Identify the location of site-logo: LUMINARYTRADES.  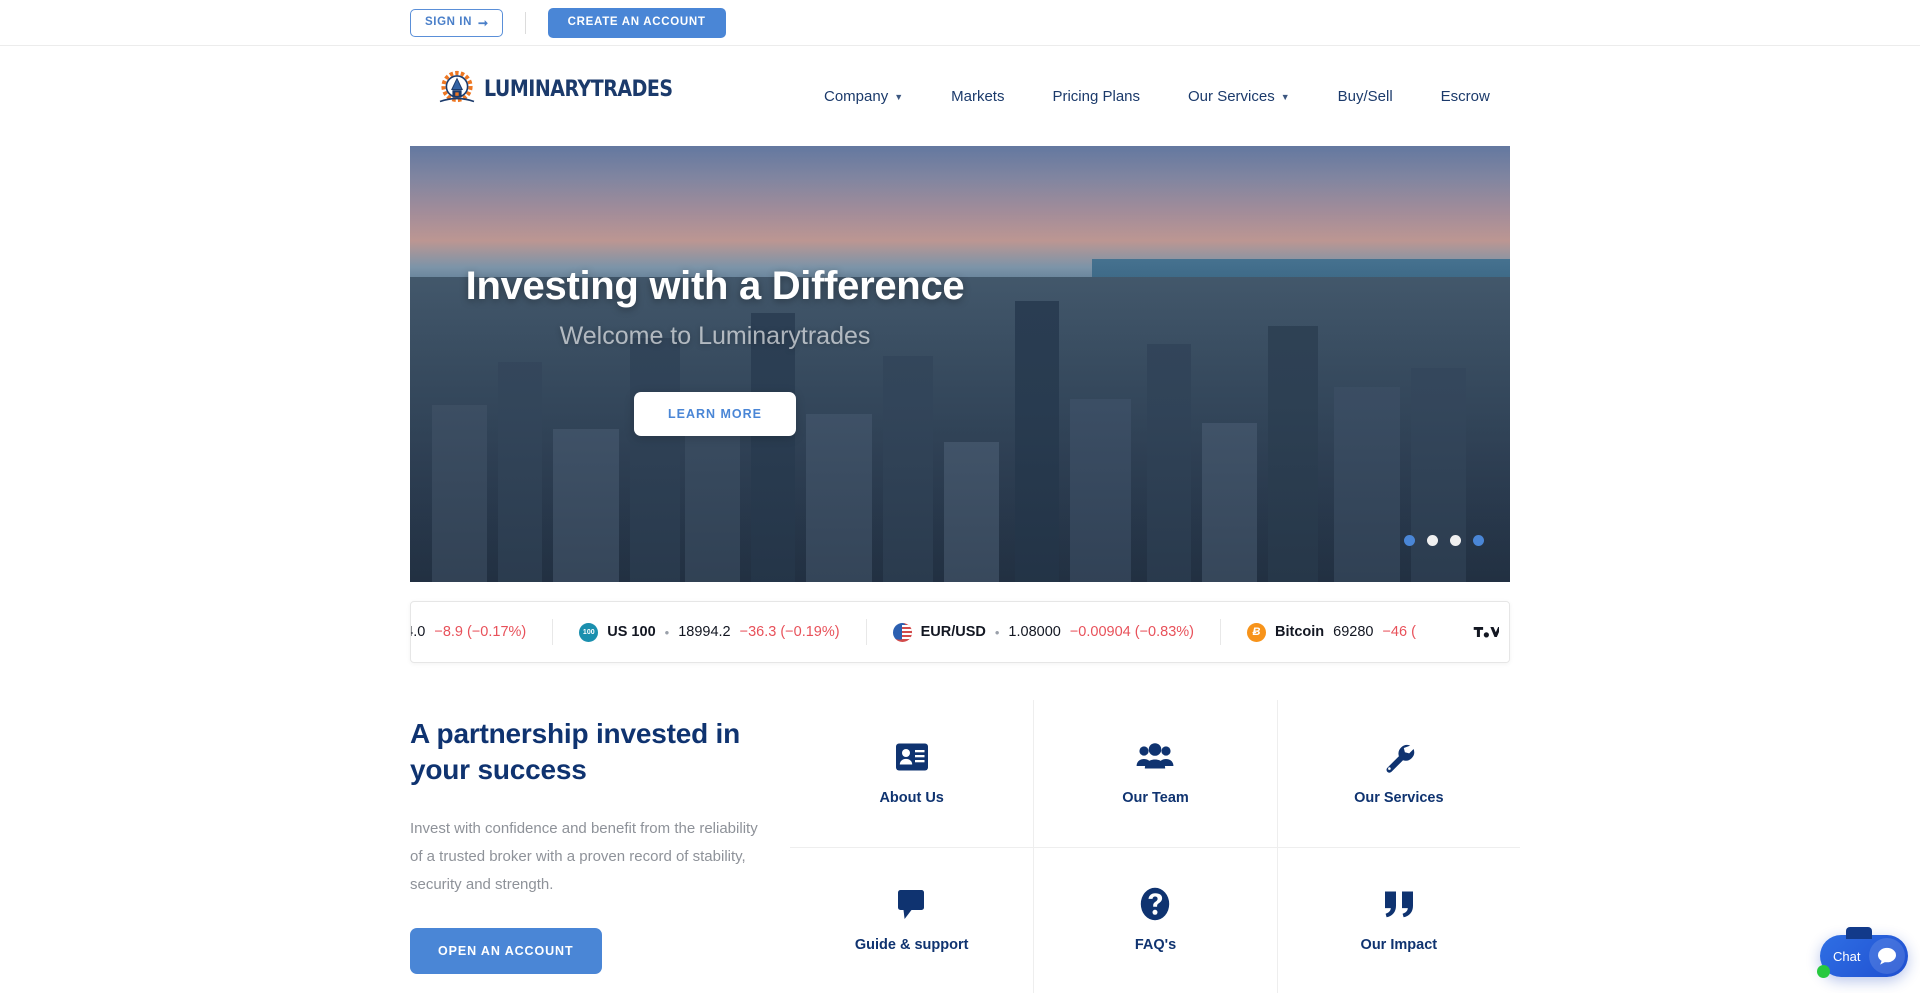
(554, 89).